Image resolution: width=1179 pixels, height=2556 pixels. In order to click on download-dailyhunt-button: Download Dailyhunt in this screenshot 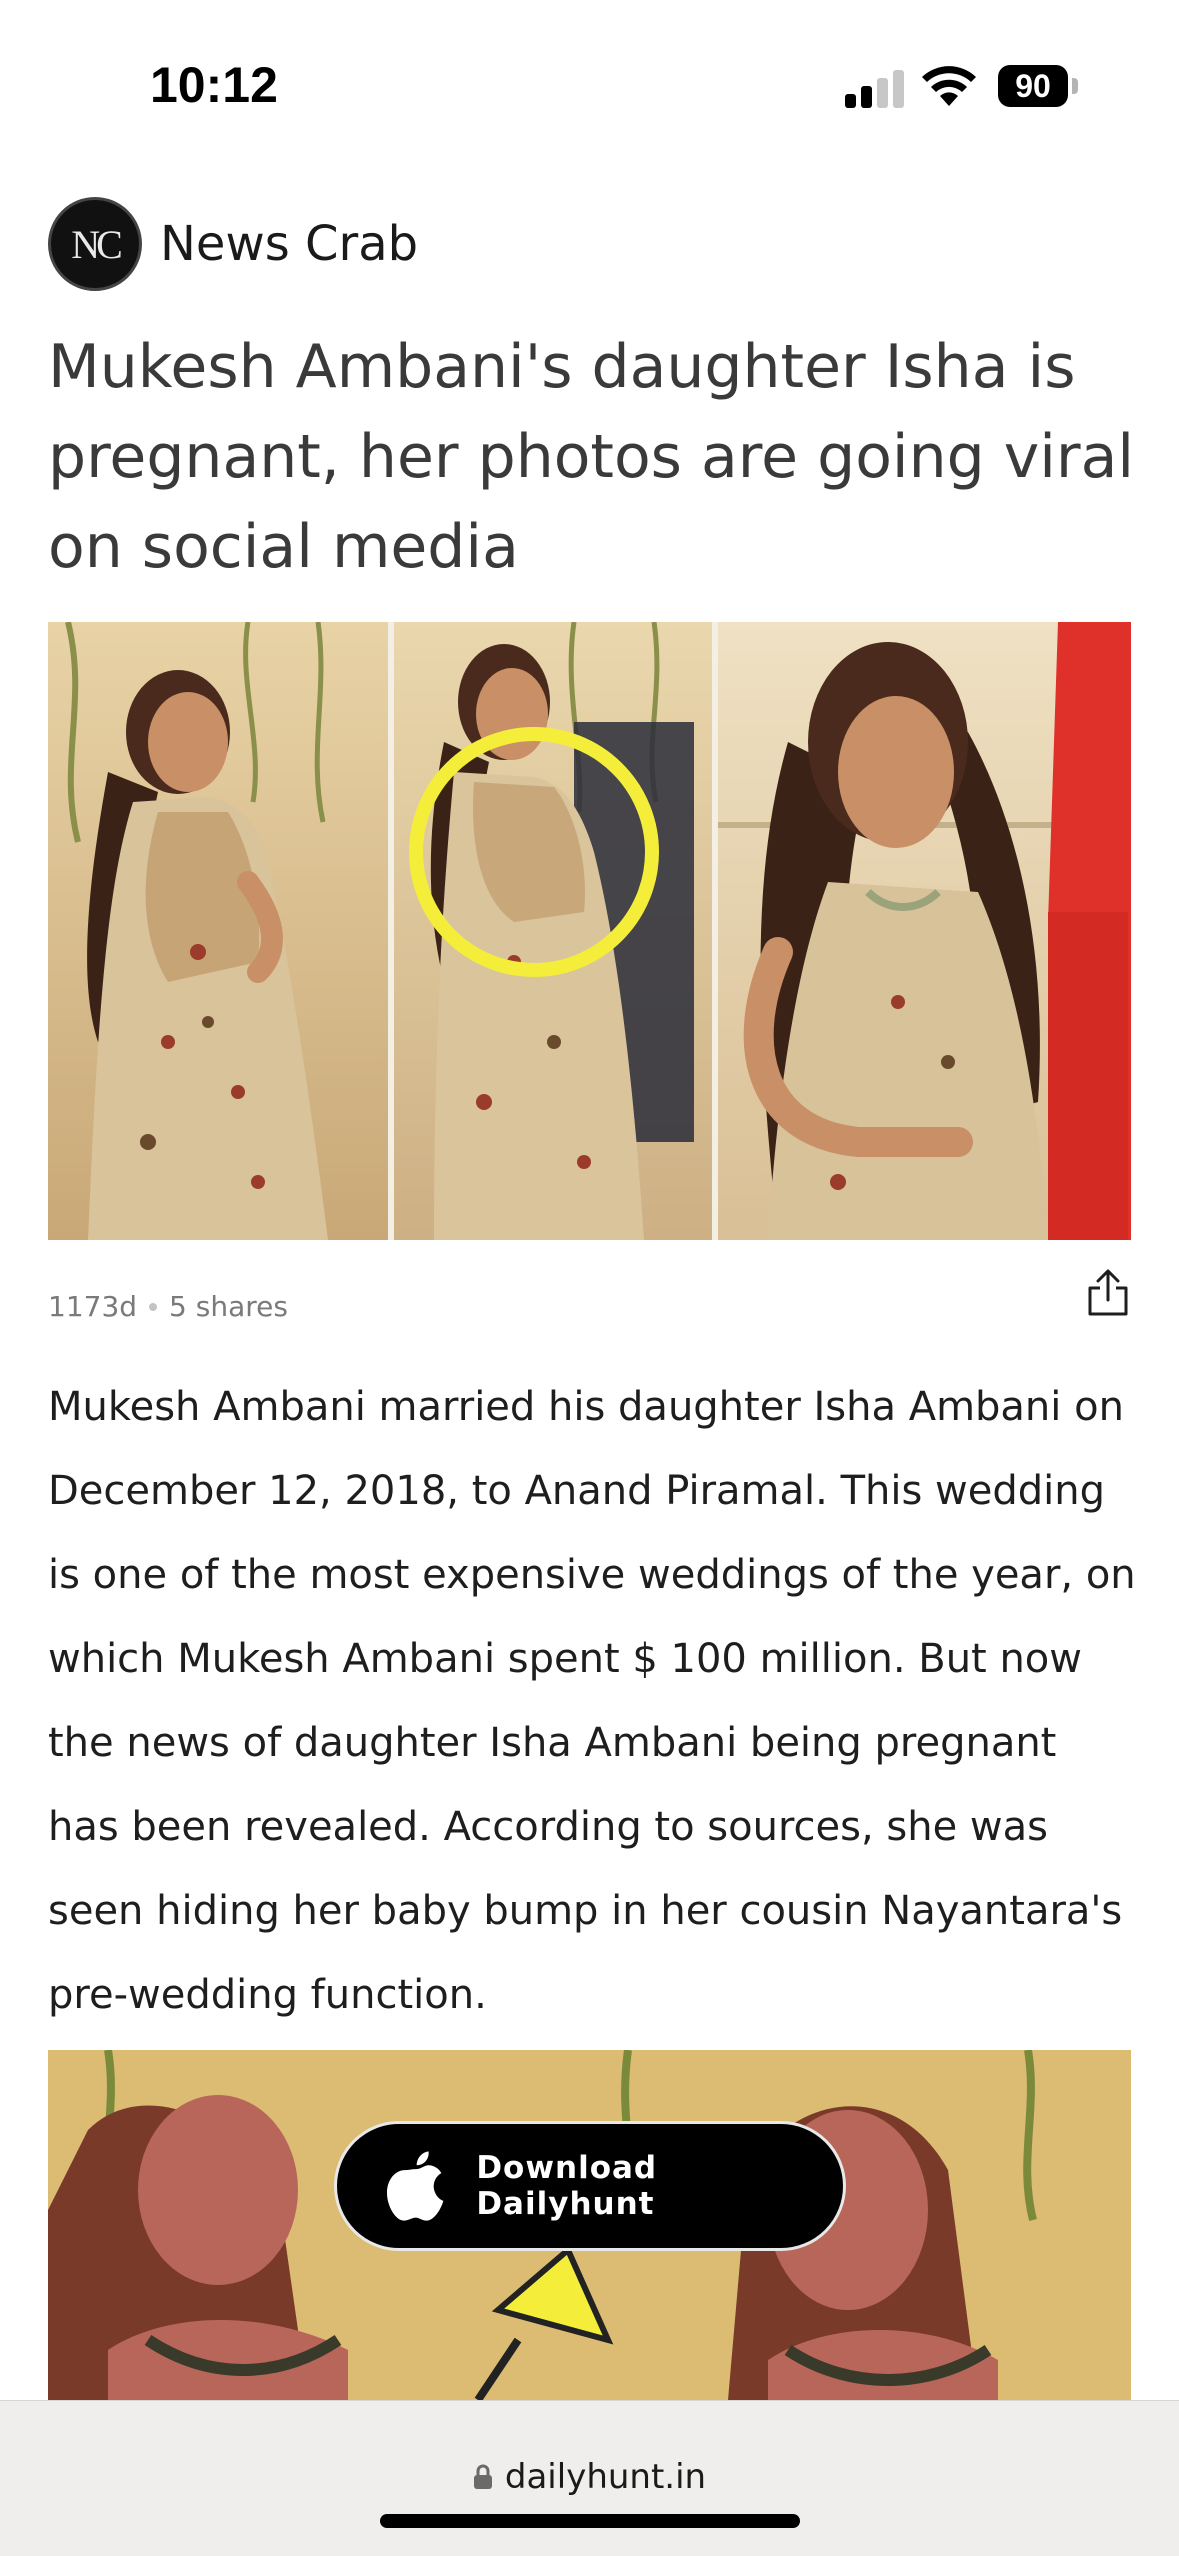, I will do `click(590, 2186)`.